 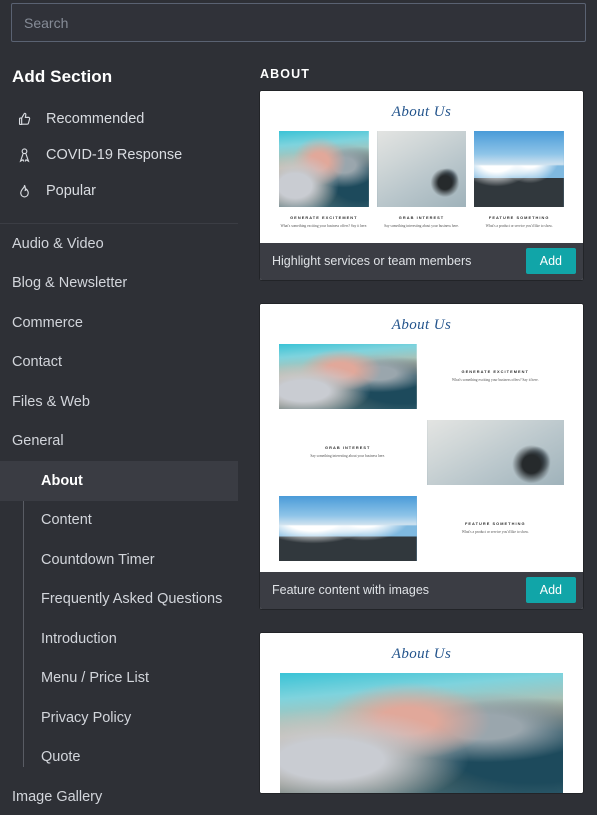 I want to click on sidebar-item-label: Recommended, so click(x=95, y=119).